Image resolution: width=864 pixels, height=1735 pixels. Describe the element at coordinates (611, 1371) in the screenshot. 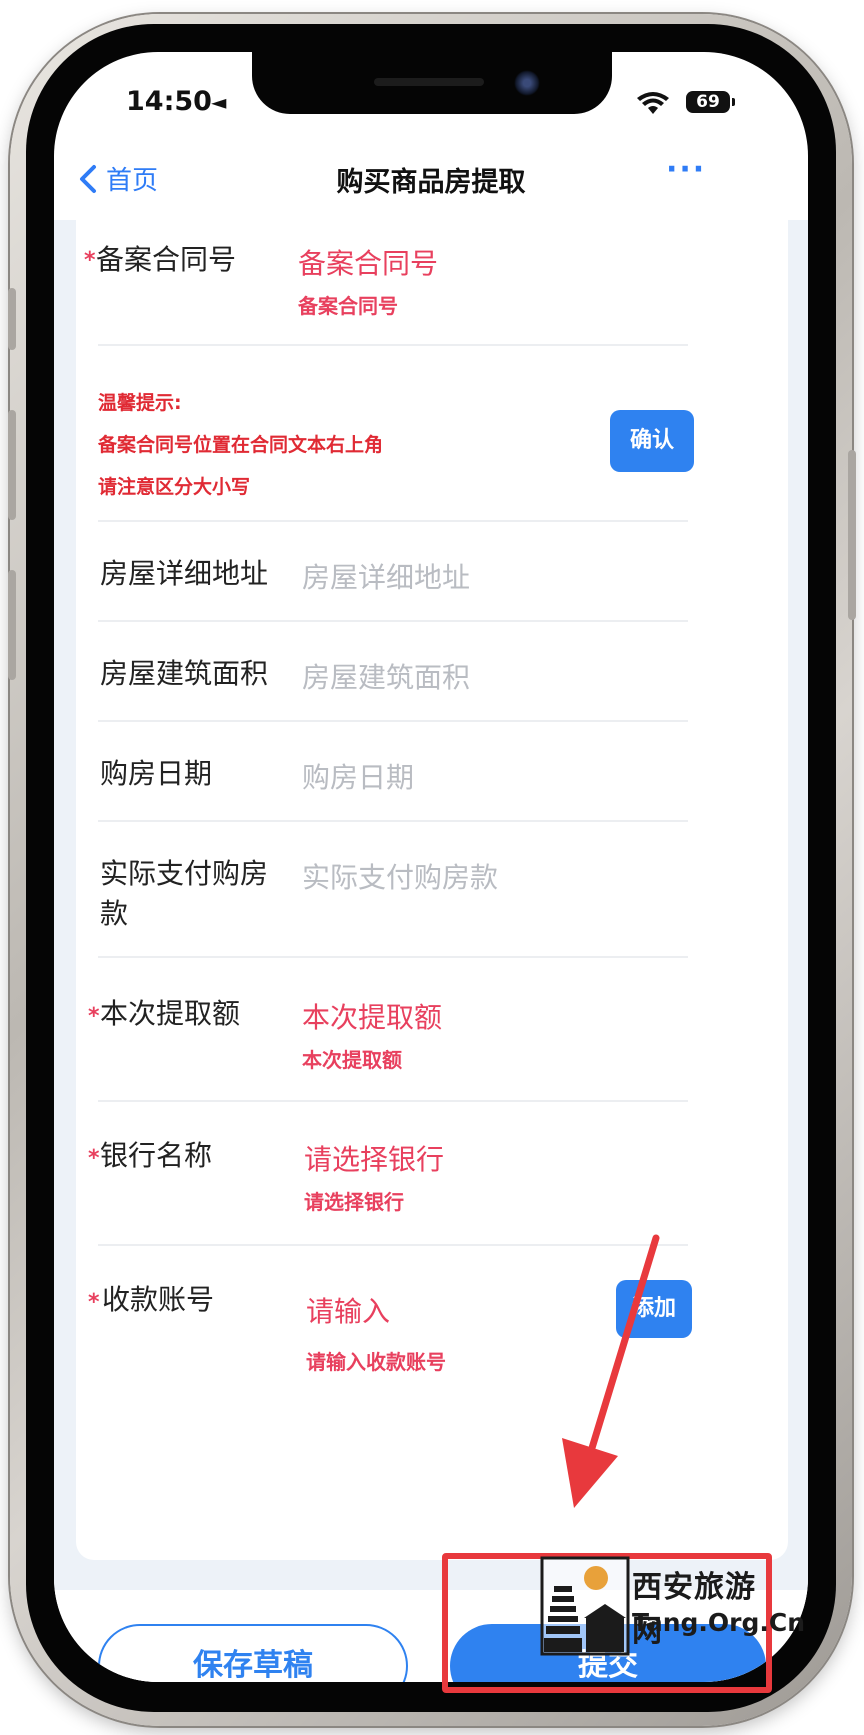

I see `annotation-arrow` at that location.